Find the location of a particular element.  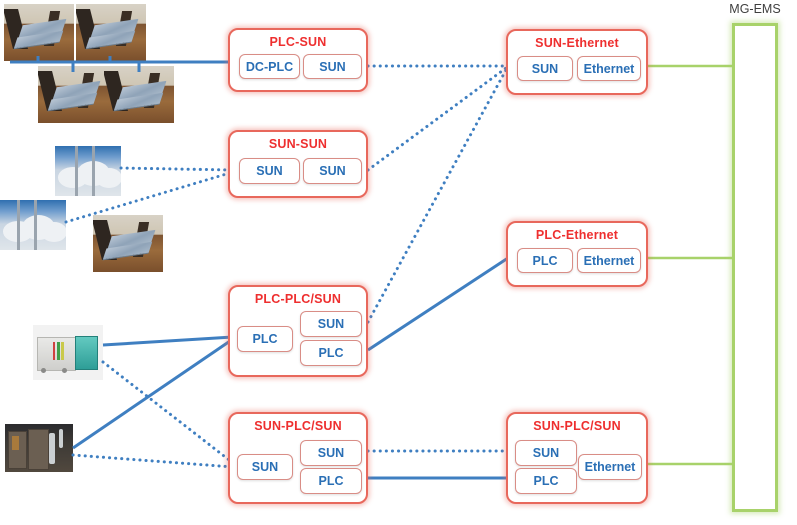

node-sun-ethernet: SUN-Ethernet SUN Ethernet is located at coordinates (577, 62).